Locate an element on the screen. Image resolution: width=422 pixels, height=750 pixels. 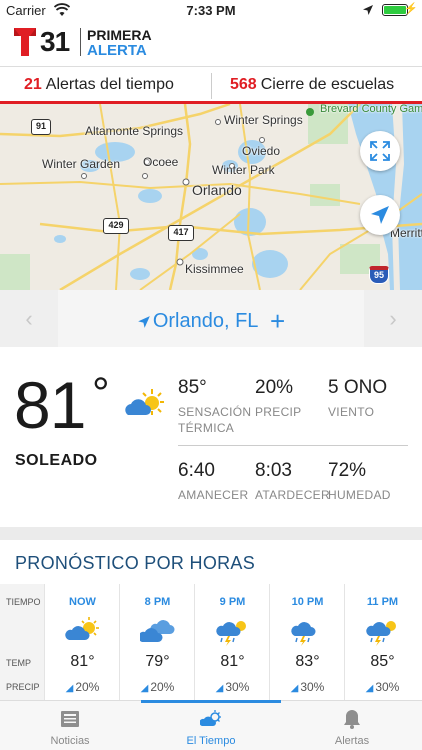
alerts-divider is located at coordinates (211, 86).